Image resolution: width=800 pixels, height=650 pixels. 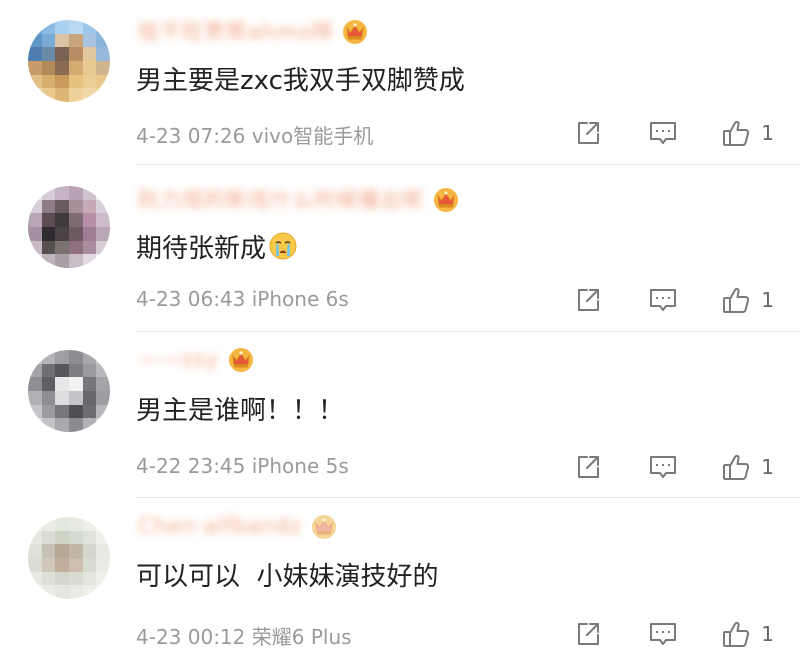 I want to click on username-row: 桂干旺贾帮ahmo拜, so click(x=253, y=31).